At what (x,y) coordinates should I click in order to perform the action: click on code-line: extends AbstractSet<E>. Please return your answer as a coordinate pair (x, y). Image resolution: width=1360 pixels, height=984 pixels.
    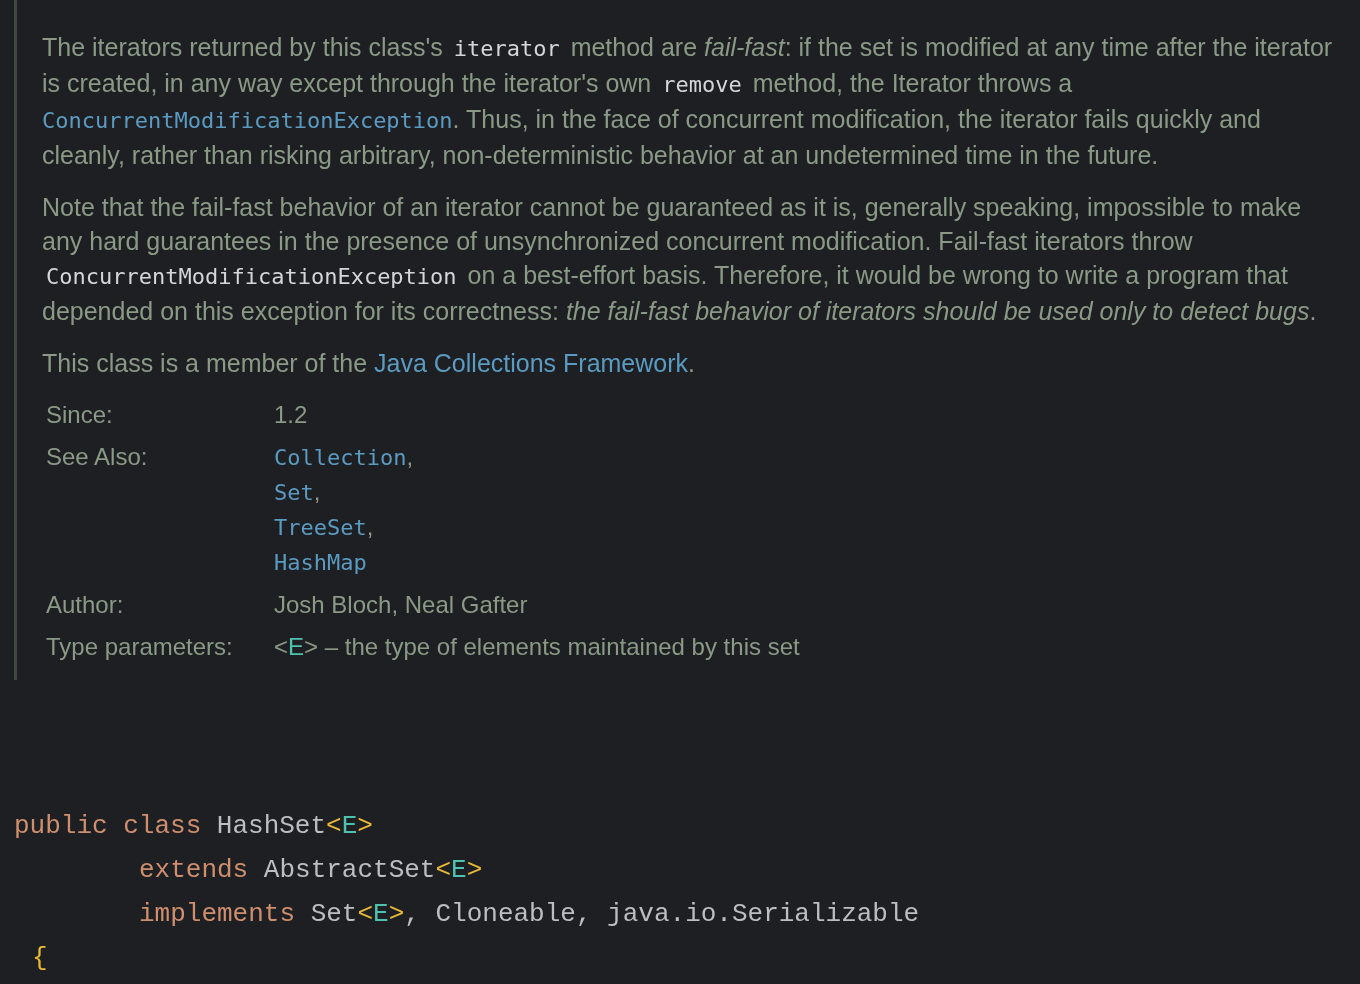
    Looking at the image, I should click on (311, 870).